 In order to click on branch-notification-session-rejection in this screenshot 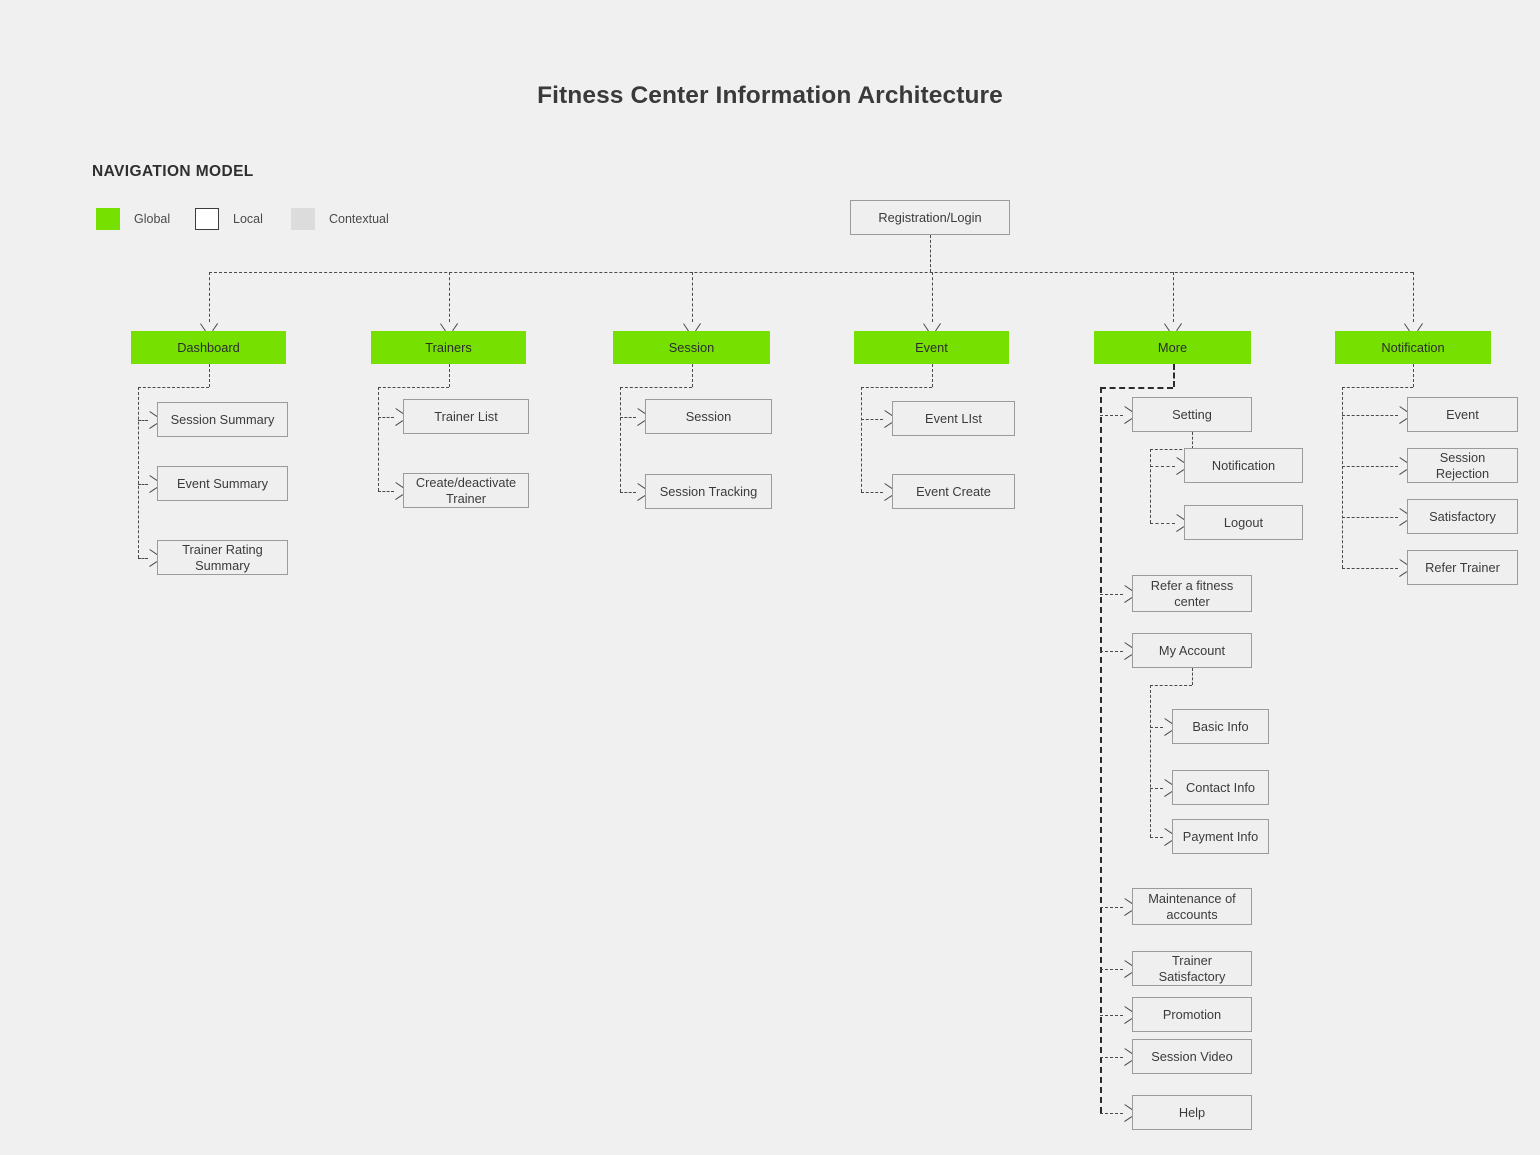, I will do `click(1370, 466)`.